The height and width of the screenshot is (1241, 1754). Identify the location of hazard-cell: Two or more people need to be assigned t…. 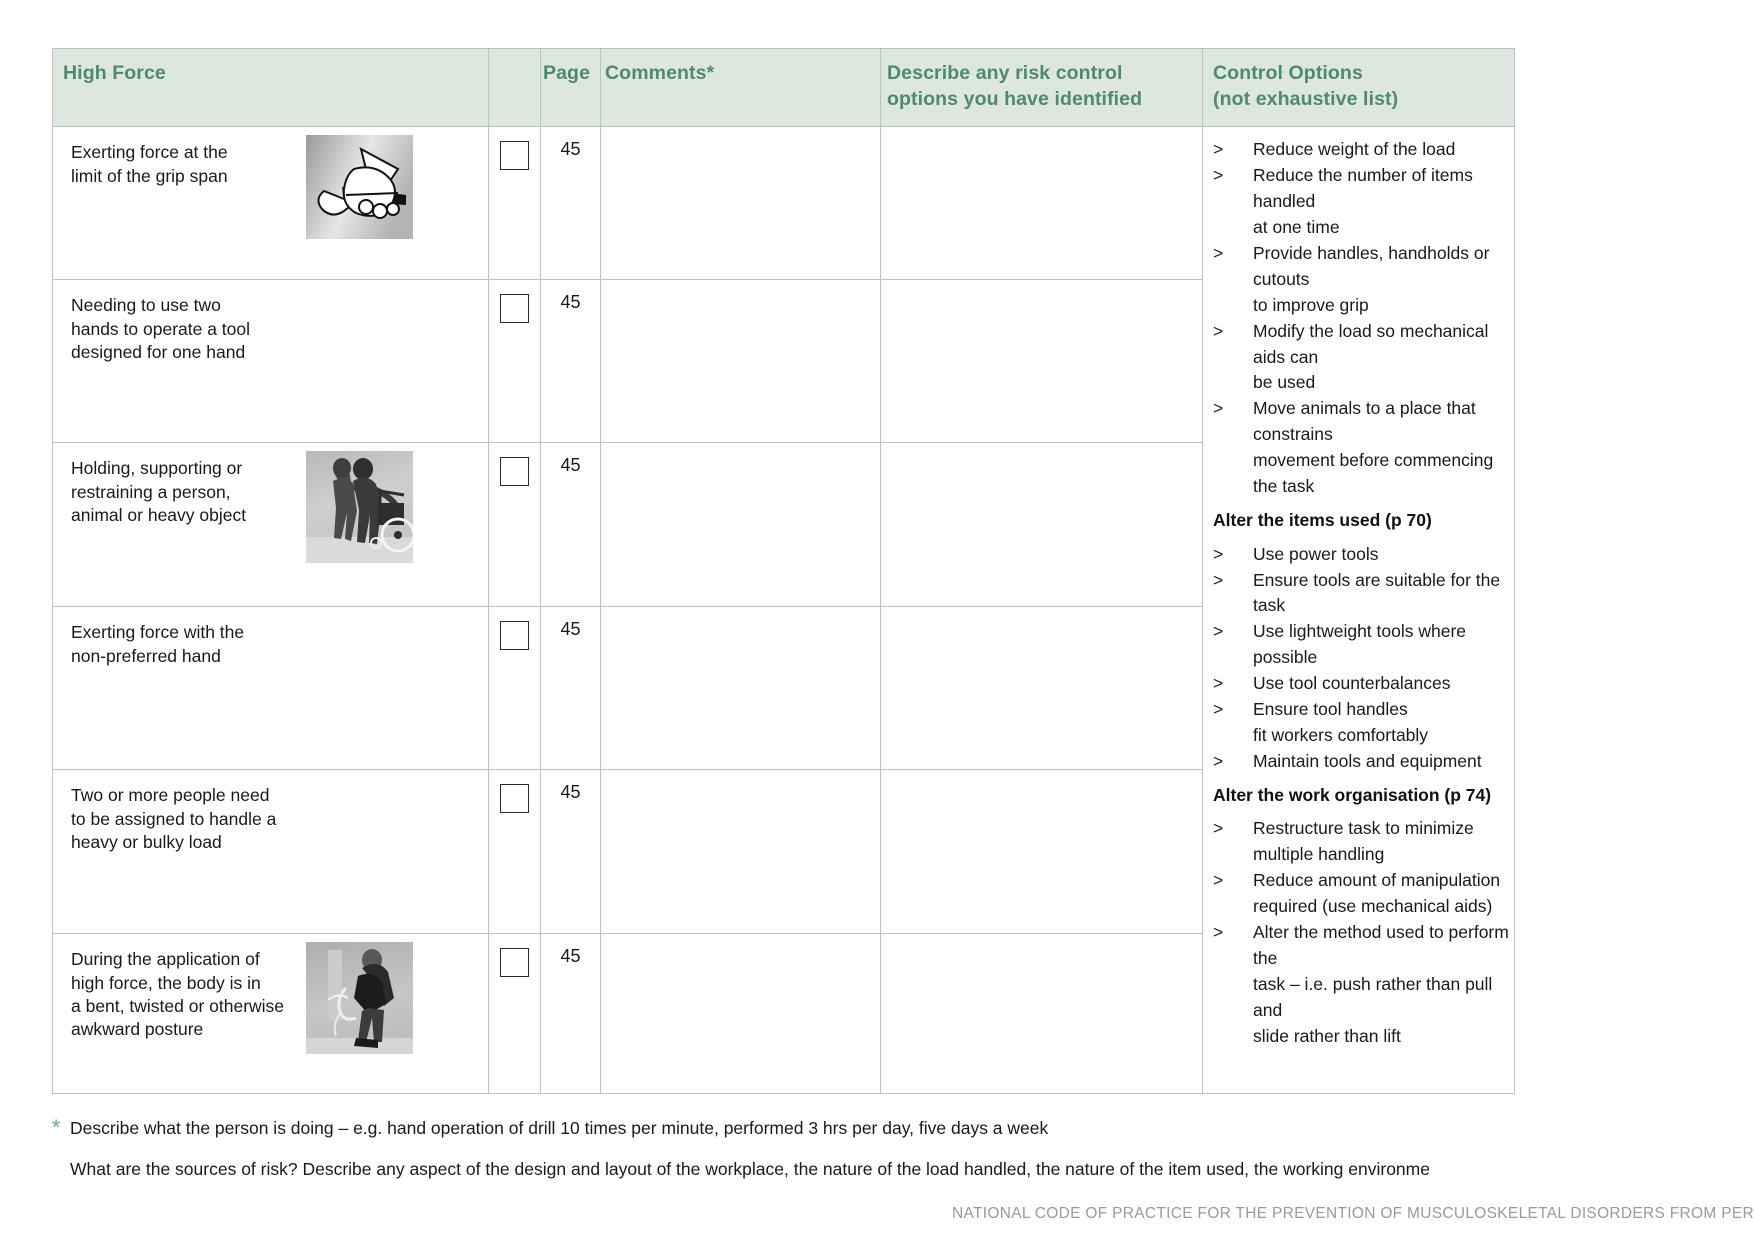
(270, 851).